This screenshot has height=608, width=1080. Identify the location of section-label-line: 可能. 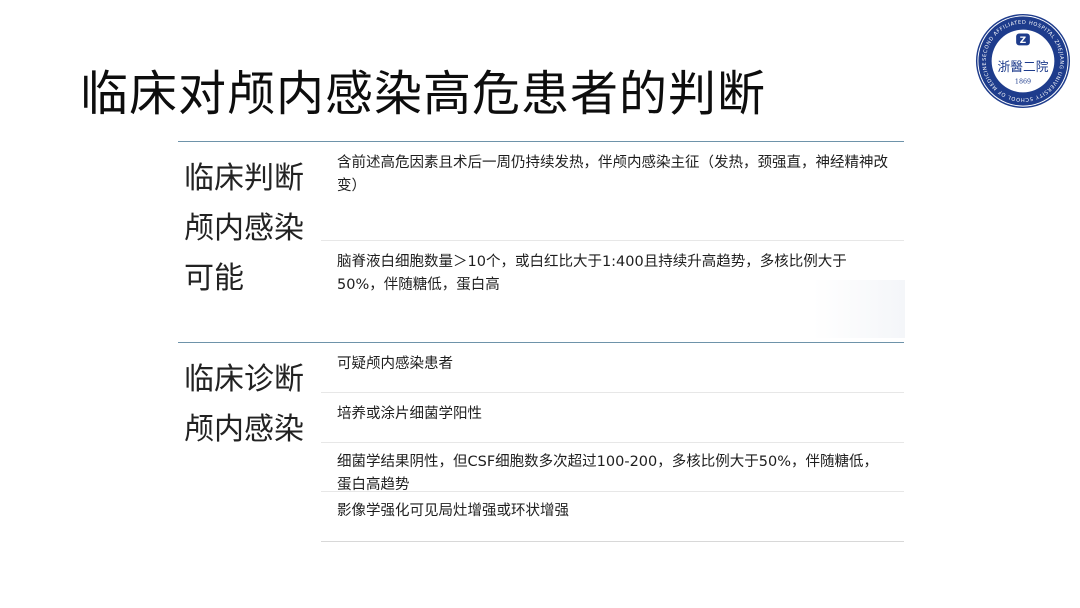
(214, 278).